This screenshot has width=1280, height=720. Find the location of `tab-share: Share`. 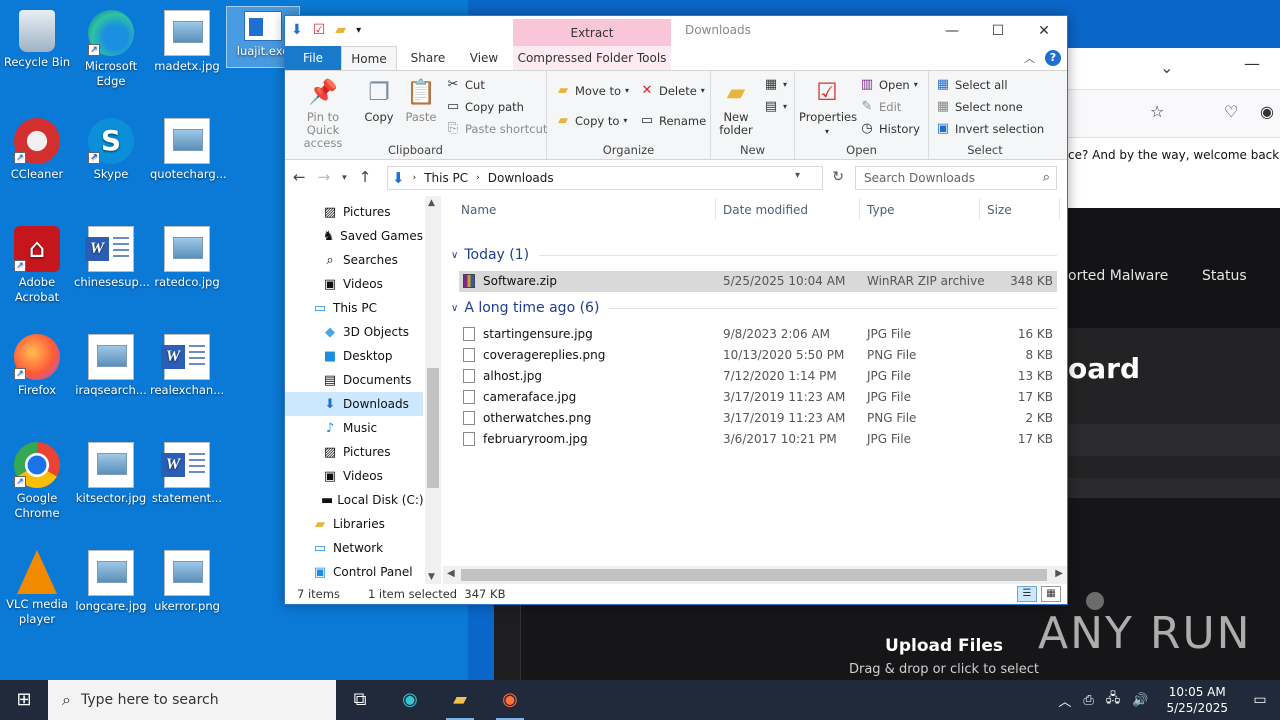

tab-share: Share is located at coordinates (428, 58).